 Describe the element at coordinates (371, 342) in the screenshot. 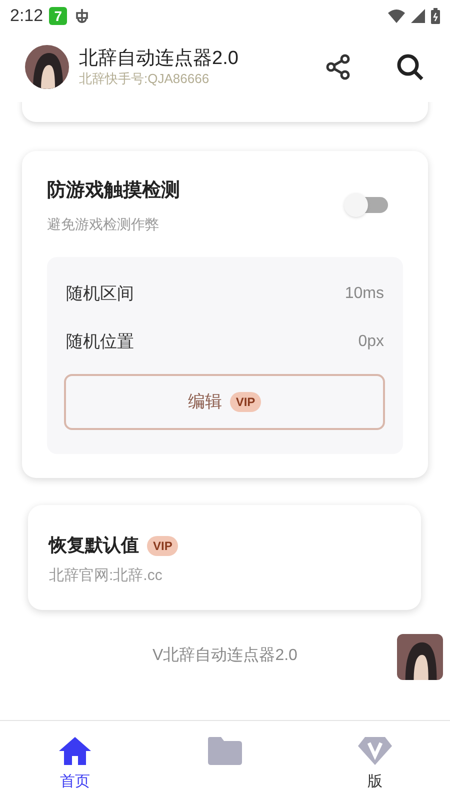

I see `setting-value: 0px` at that location.